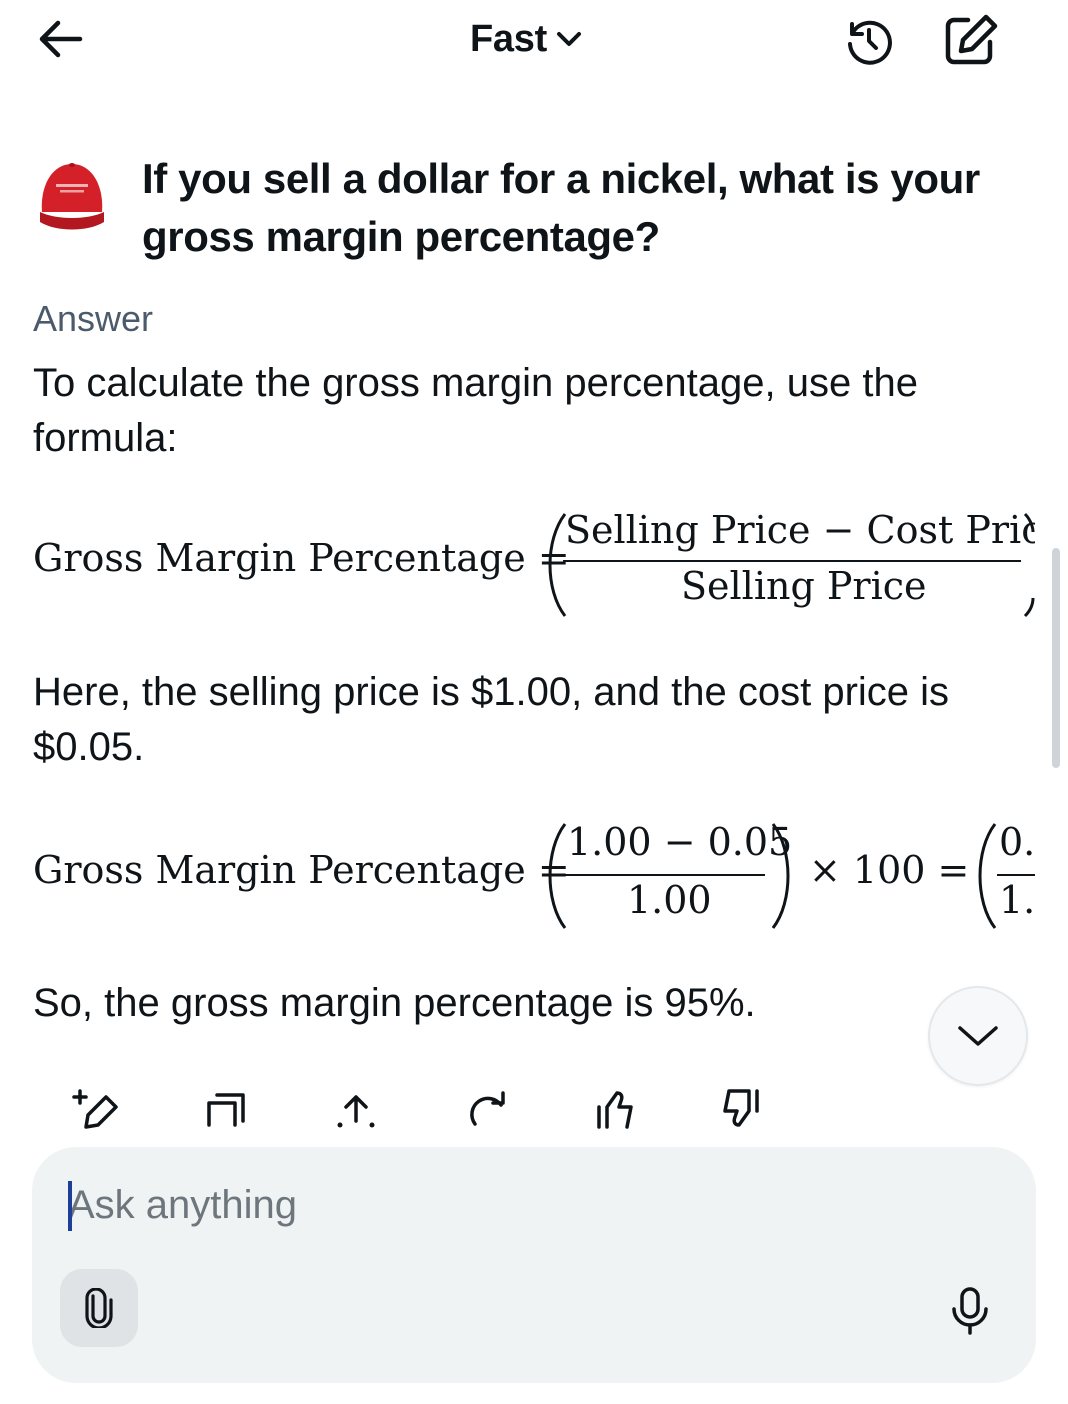  Describe the element at coordinates (680, 842) in the screenshot. I see `calc-numerator: 1.00 − 0.05` at that location.